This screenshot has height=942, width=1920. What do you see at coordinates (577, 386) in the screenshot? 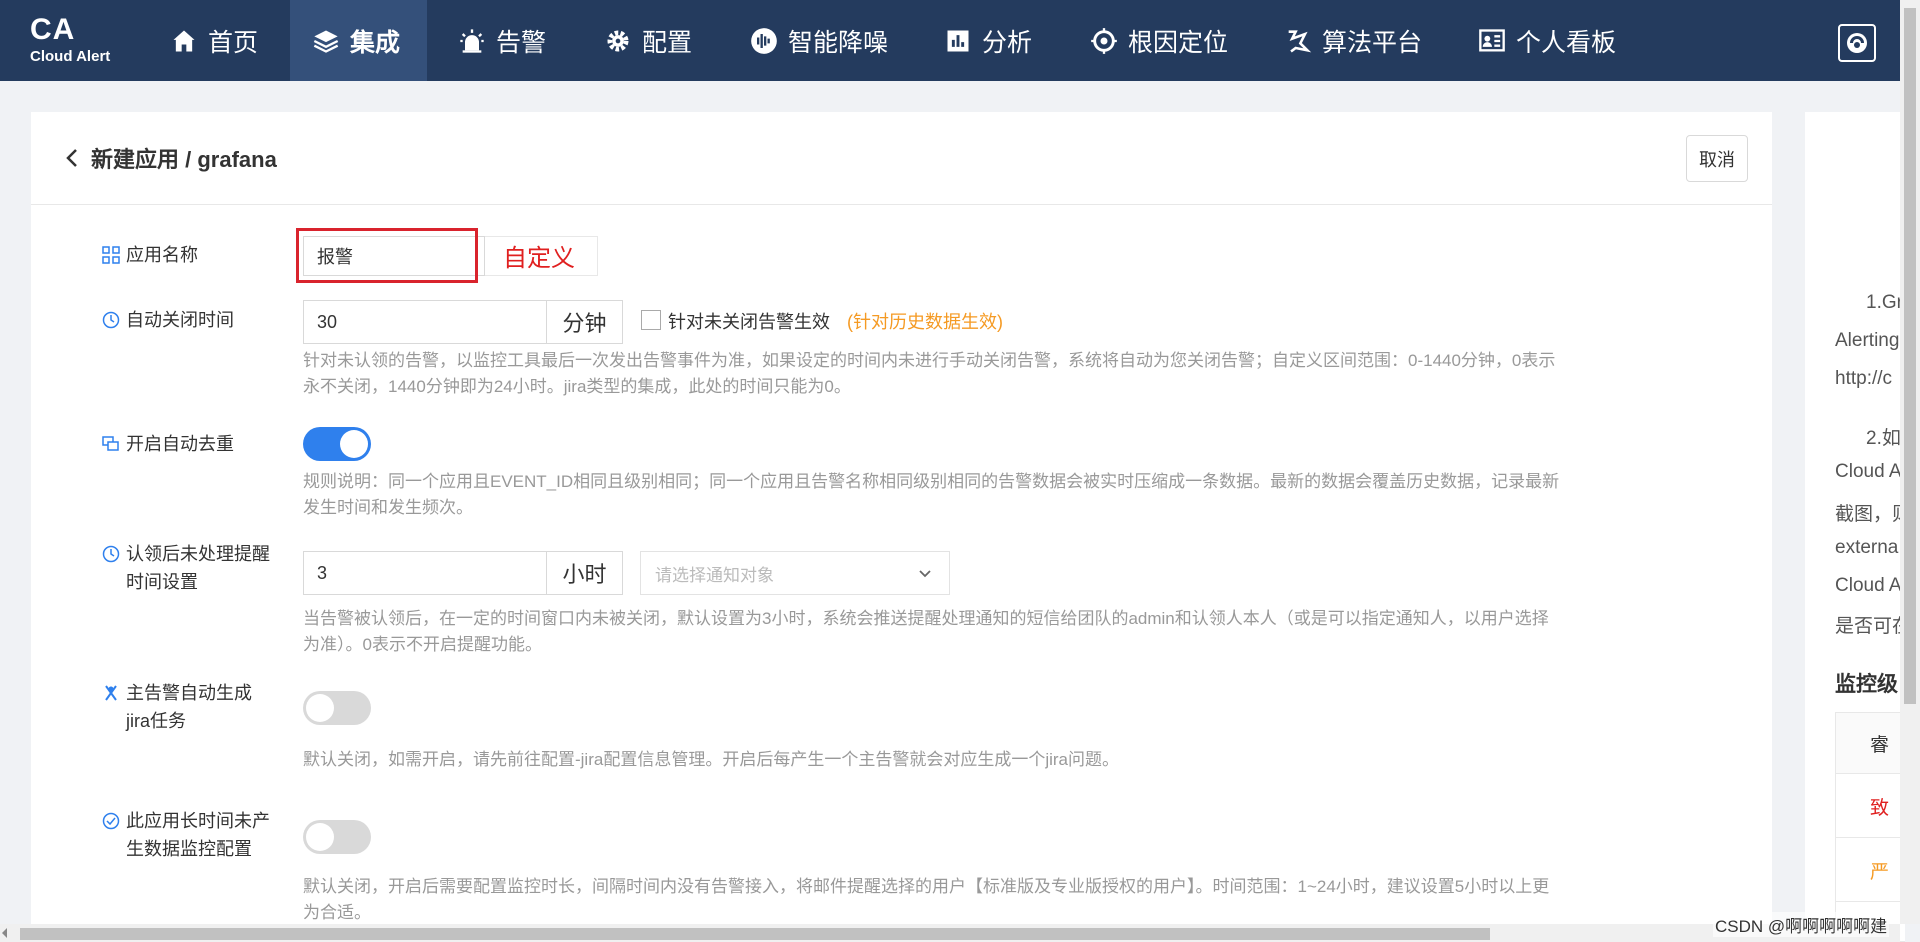
I see `help-line: 永不关闭，1440分钟即为24小时。jira类型的集成，此处的时间只能为0。` at bounding box center [577, 386].